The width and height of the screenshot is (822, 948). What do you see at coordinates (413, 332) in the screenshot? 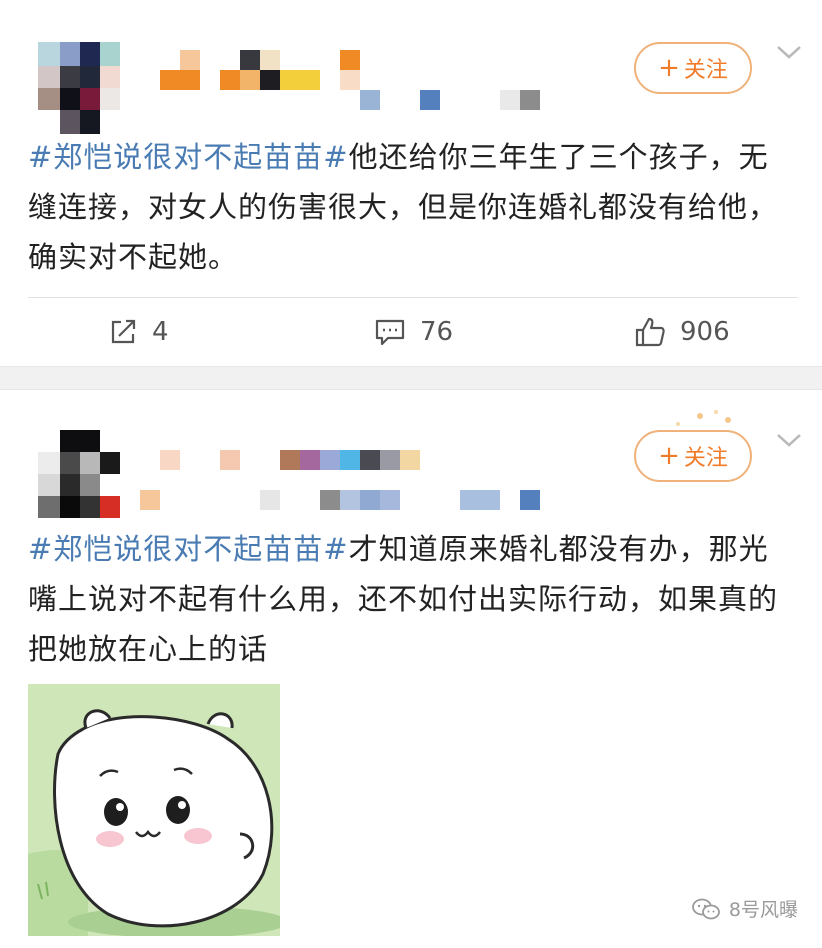
I see `comment-button: 76` at bounding box center [413, 332].